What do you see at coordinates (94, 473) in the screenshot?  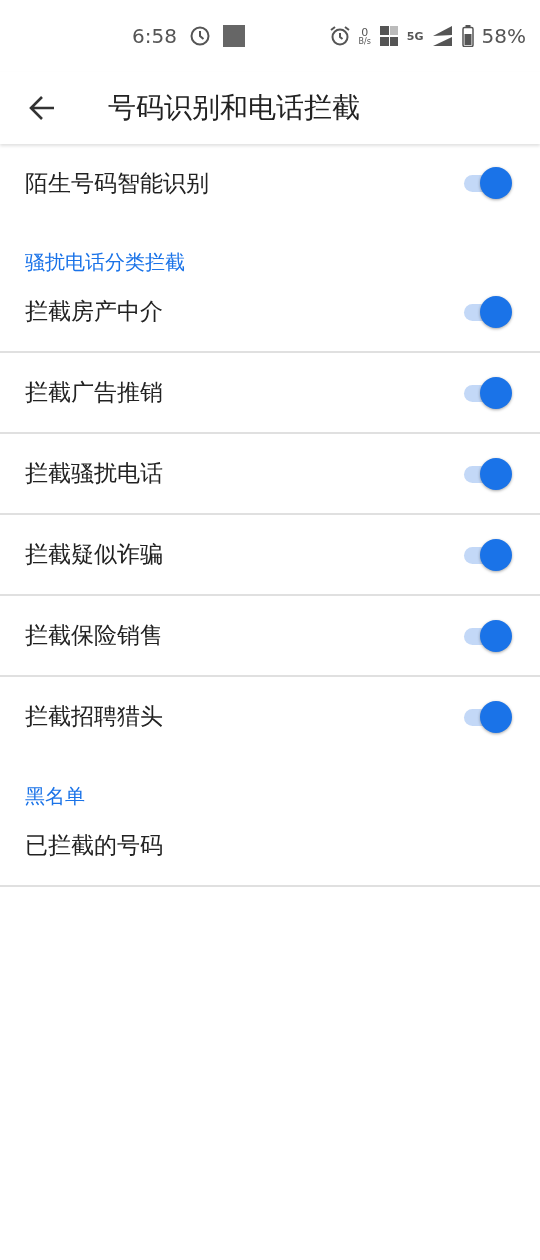 I see `setting-label: 拦截骚扰电话` at bounding box center [94, 473].